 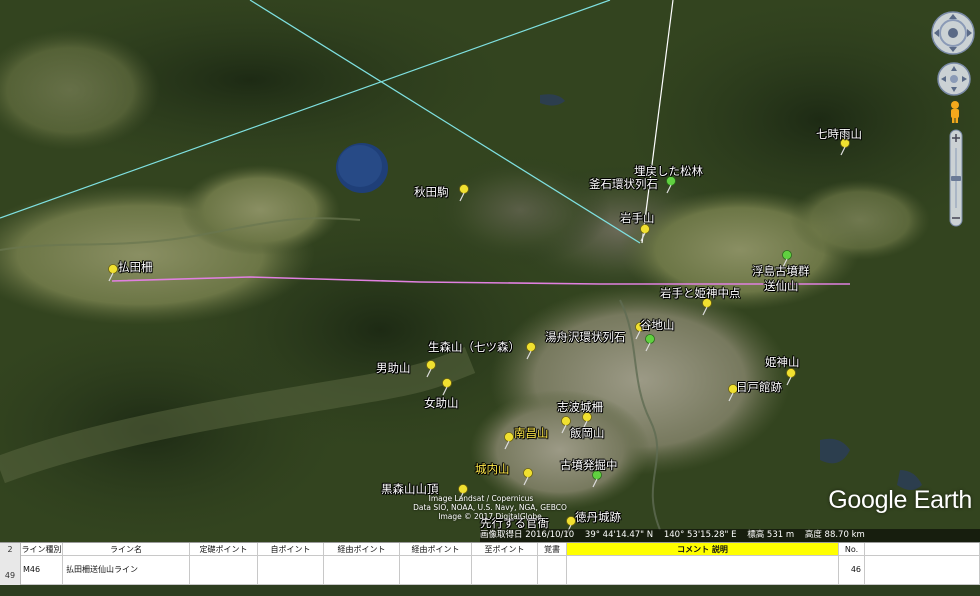 I want to click on place-label-oimori: 生森山（七ツ森）, so click(x=474, y=347).